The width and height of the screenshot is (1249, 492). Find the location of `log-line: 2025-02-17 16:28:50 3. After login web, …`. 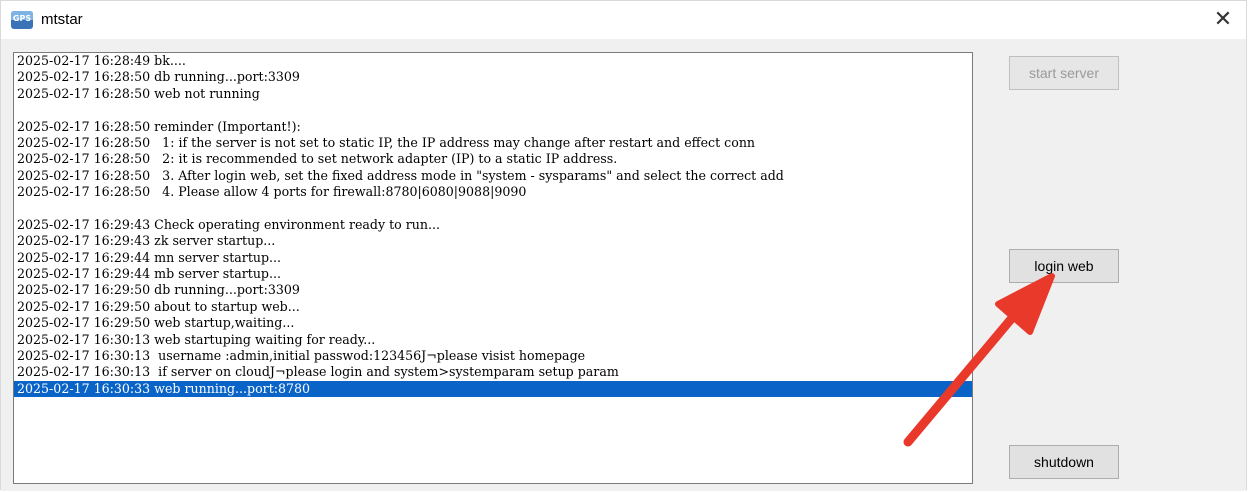

log-line: 2025-02-17 16:28:50 3. After login web, … is located at coordinates (493, 176).